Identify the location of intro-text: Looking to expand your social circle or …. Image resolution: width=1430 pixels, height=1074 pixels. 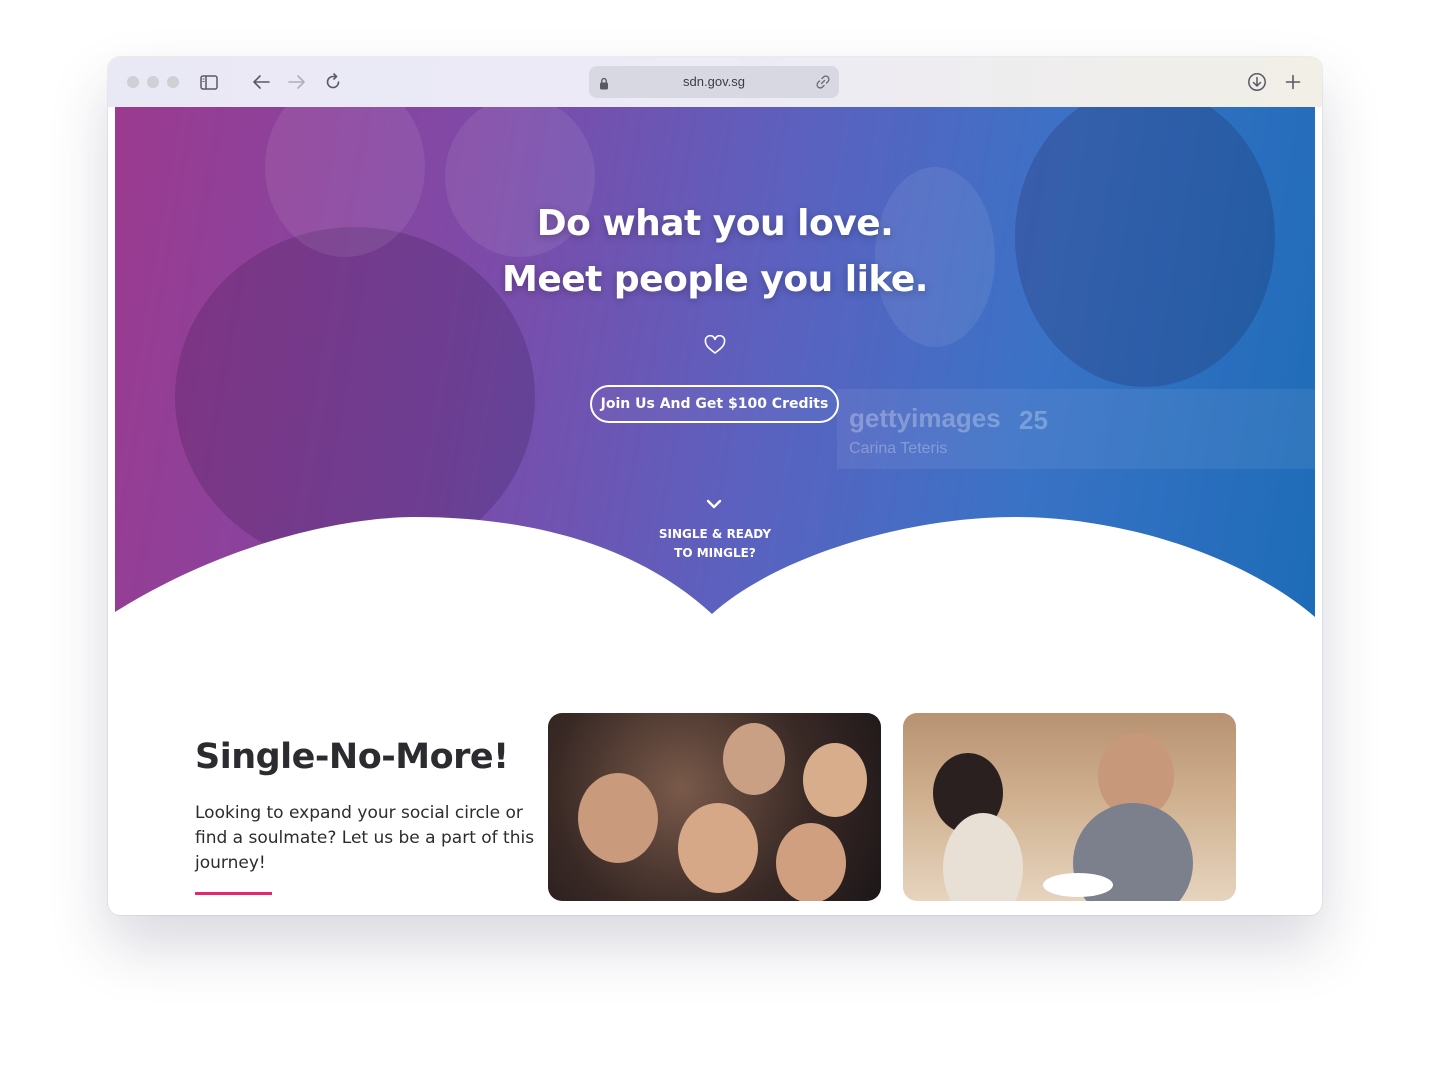
(365, 838).